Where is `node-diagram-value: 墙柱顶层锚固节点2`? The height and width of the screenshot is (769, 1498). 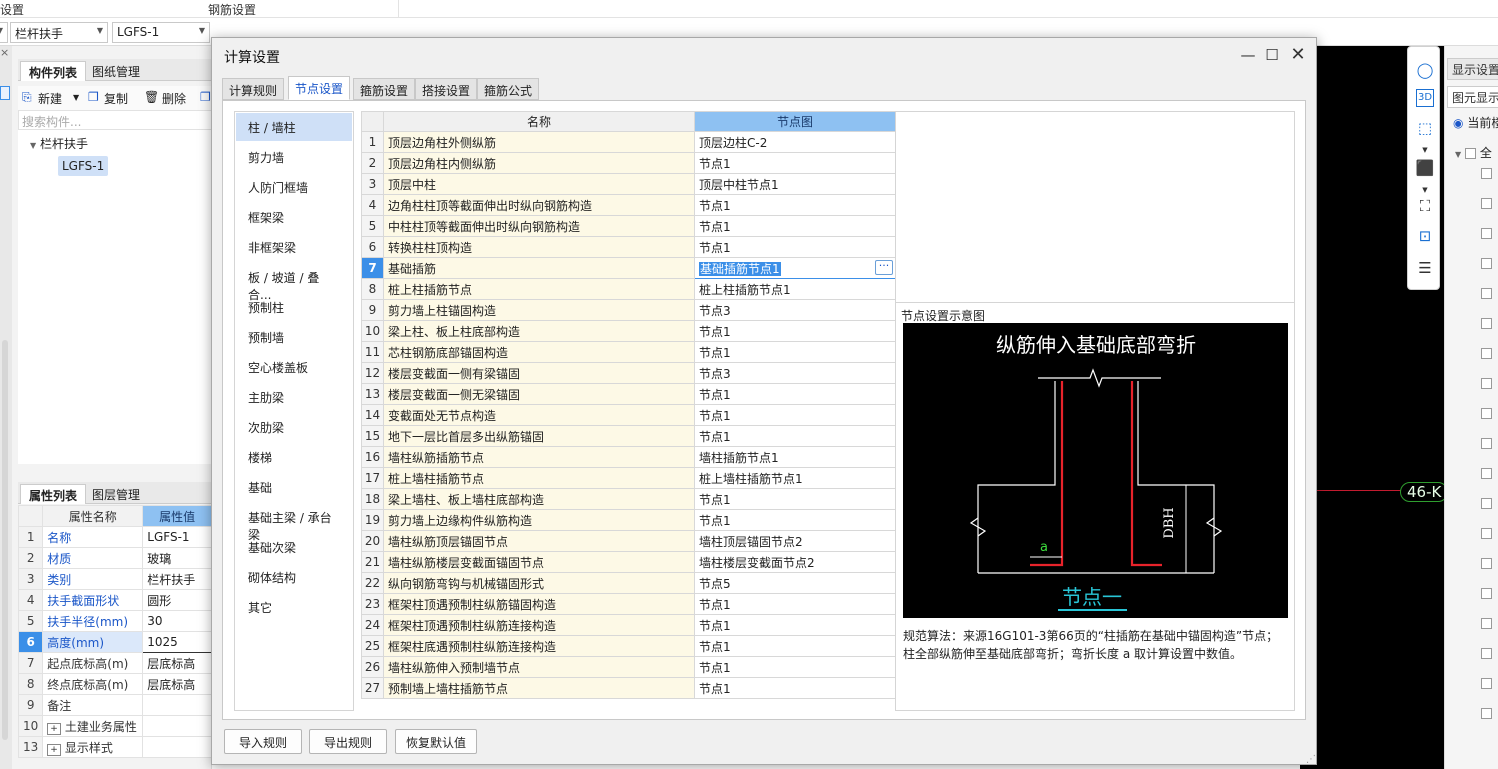
node-diagram-value: 墙柱顶层锚固节点2 is located at coordinates (795, 541).